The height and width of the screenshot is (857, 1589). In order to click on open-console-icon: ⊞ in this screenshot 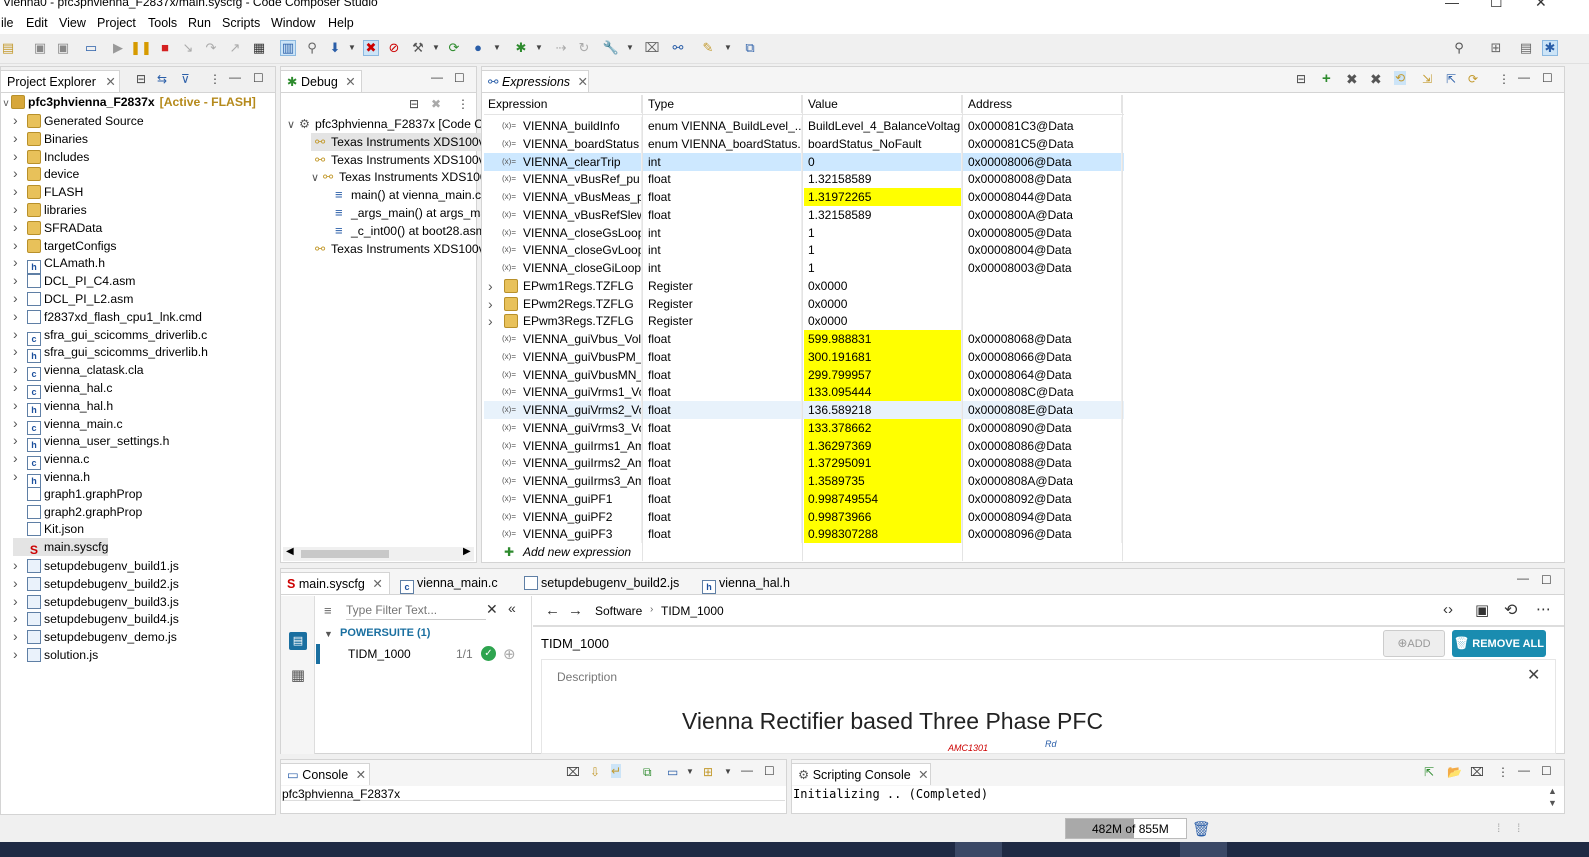, I will do `click(708, 772)`.